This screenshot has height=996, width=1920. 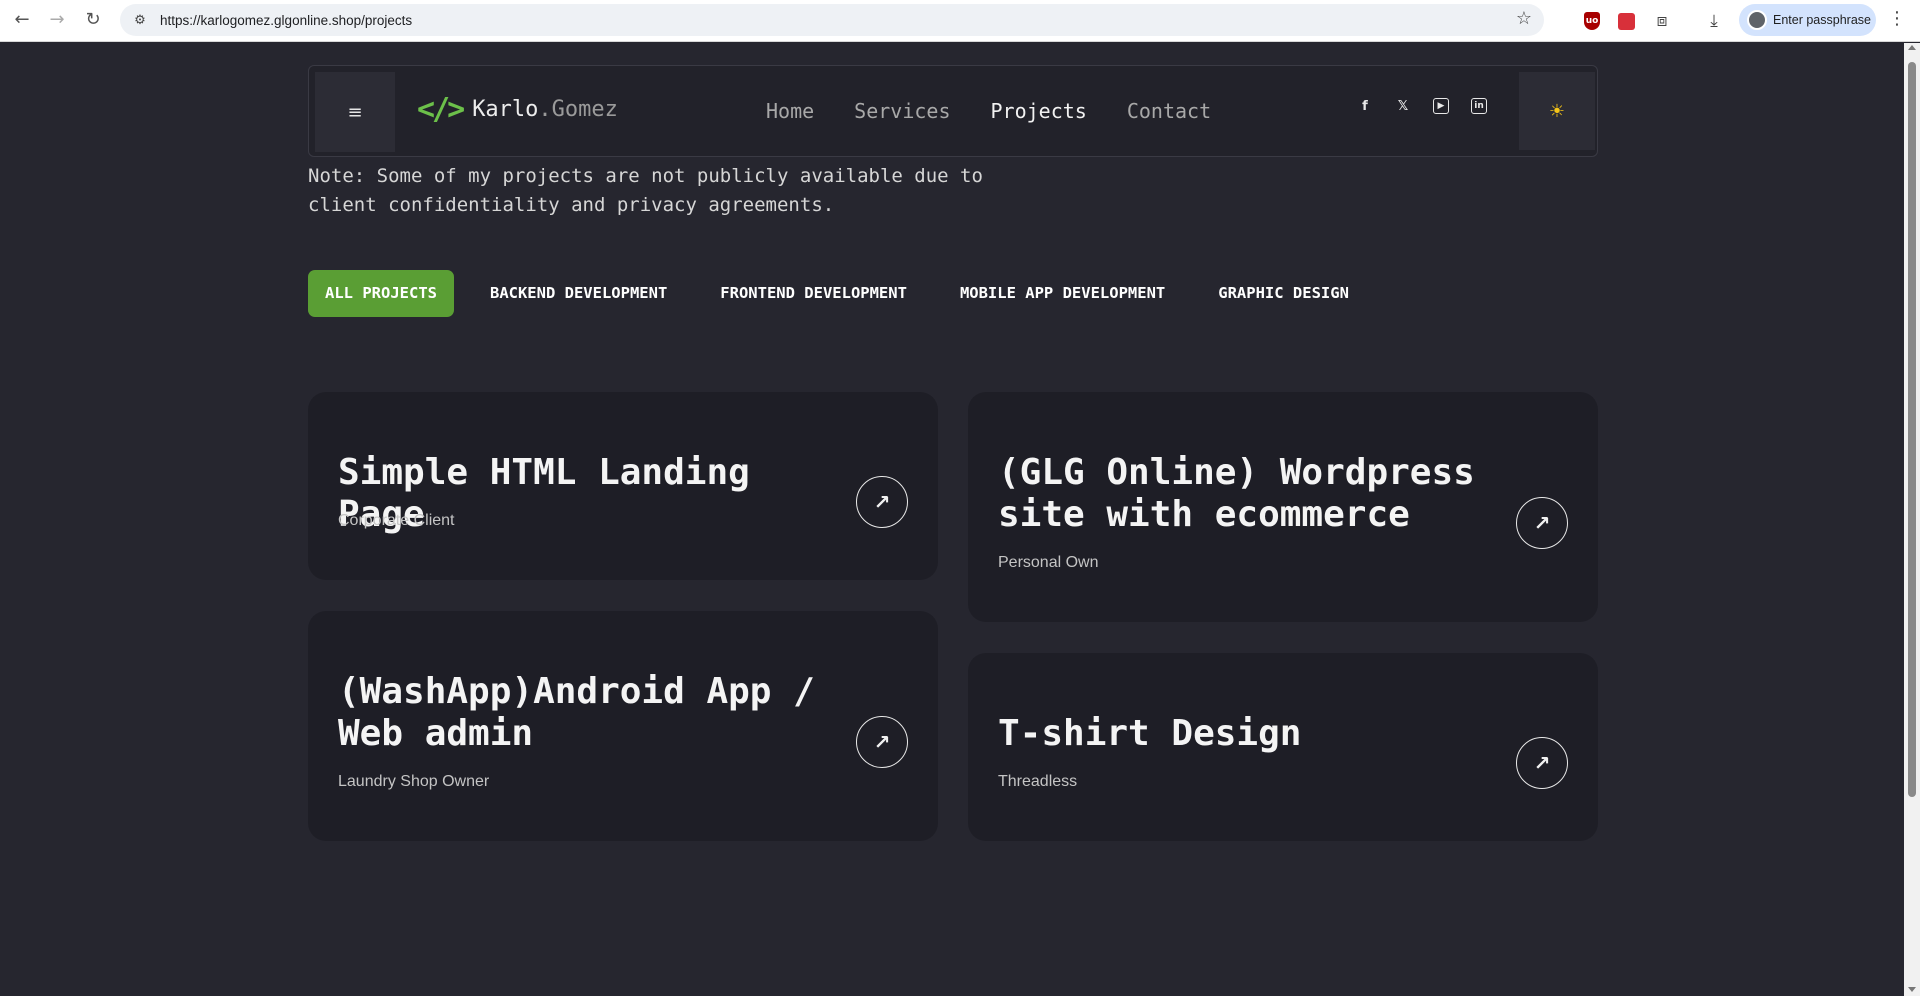 I want to click on youtube-icon: ▶, so click(x=1441, y=106).